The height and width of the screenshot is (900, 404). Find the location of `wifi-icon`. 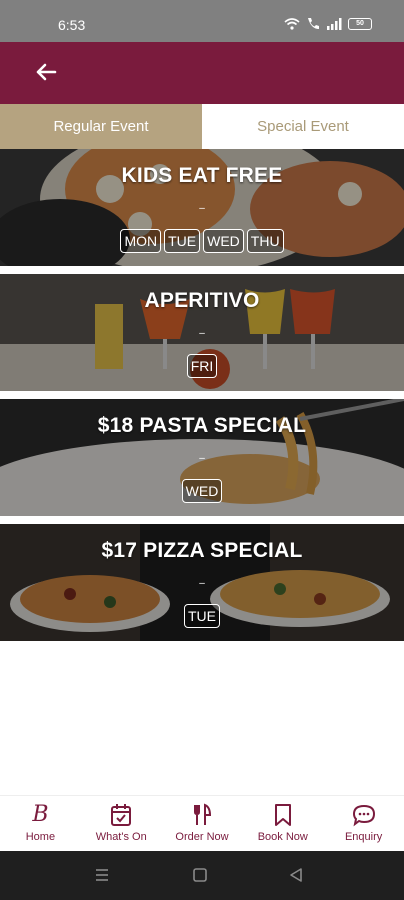

wifi-icon is located at coordinates (292, 23).